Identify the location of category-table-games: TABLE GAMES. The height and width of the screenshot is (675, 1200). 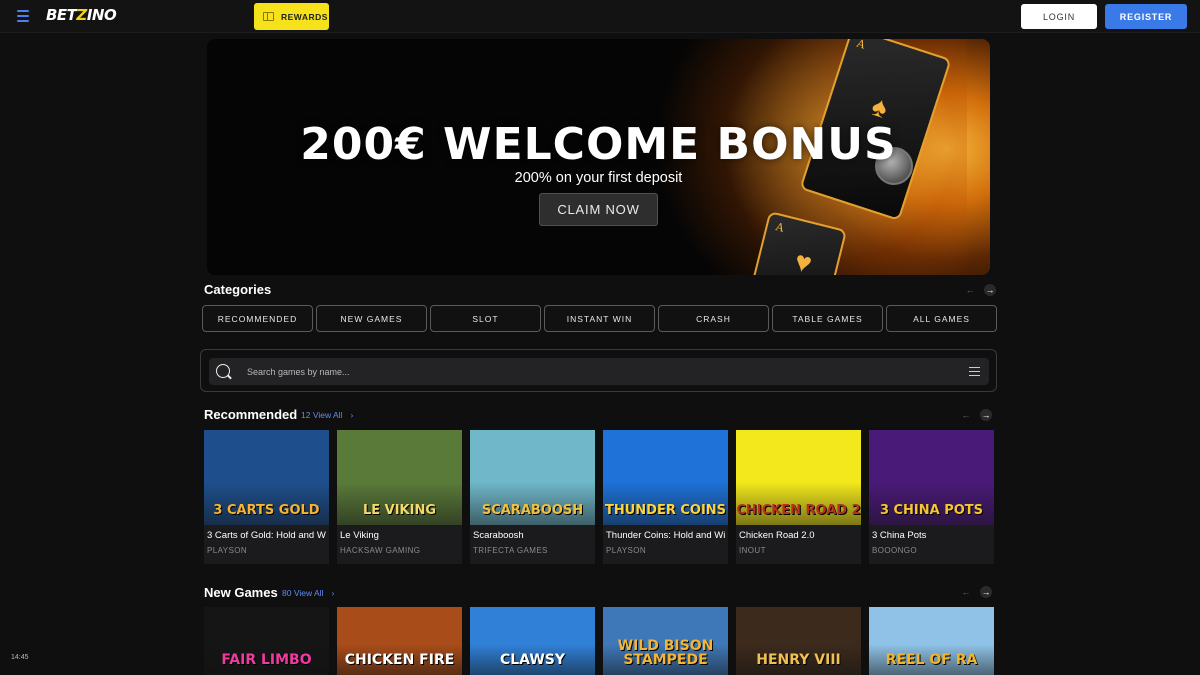
(827, 318).